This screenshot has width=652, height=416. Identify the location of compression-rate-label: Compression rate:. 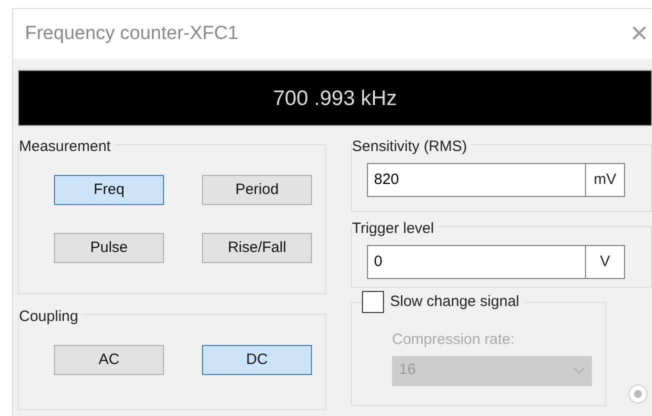
(454, 340).